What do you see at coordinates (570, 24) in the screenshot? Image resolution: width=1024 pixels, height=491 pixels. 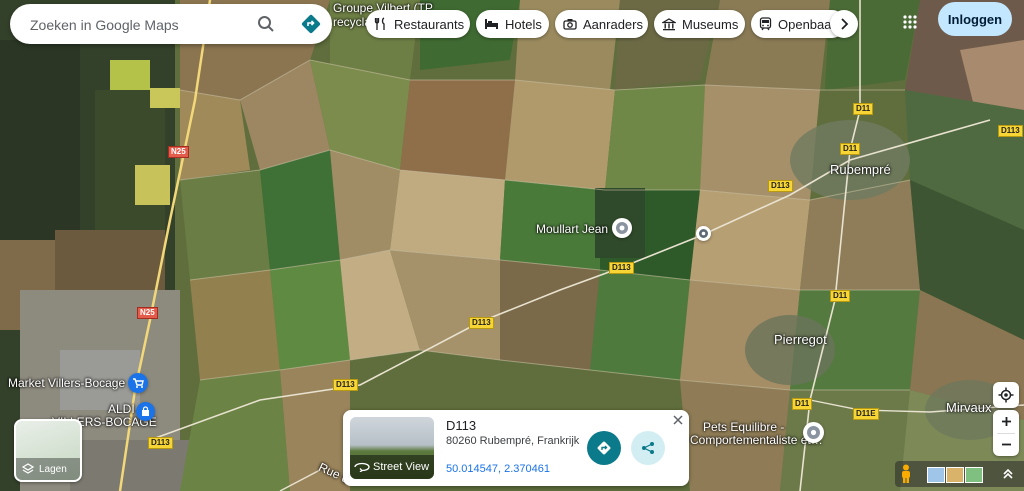 I see `camera-icon` at bounding box center [570, 24].